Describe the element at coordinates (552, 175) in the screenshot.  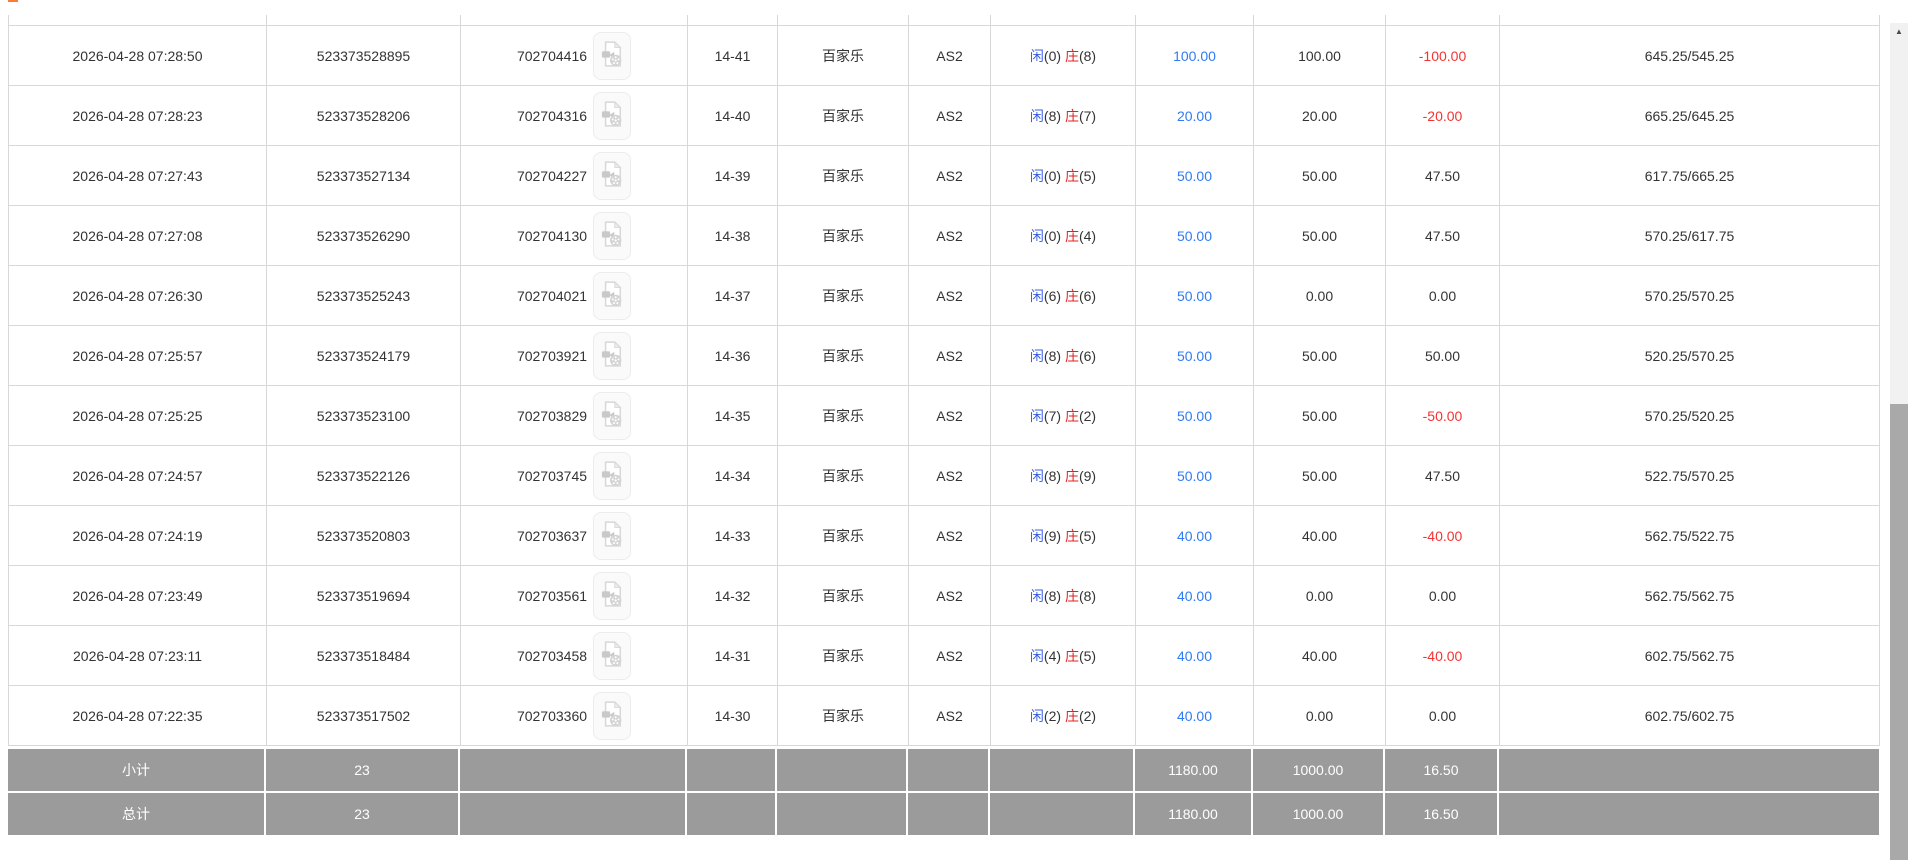
I see `game-id-text: 702704227` at that location.